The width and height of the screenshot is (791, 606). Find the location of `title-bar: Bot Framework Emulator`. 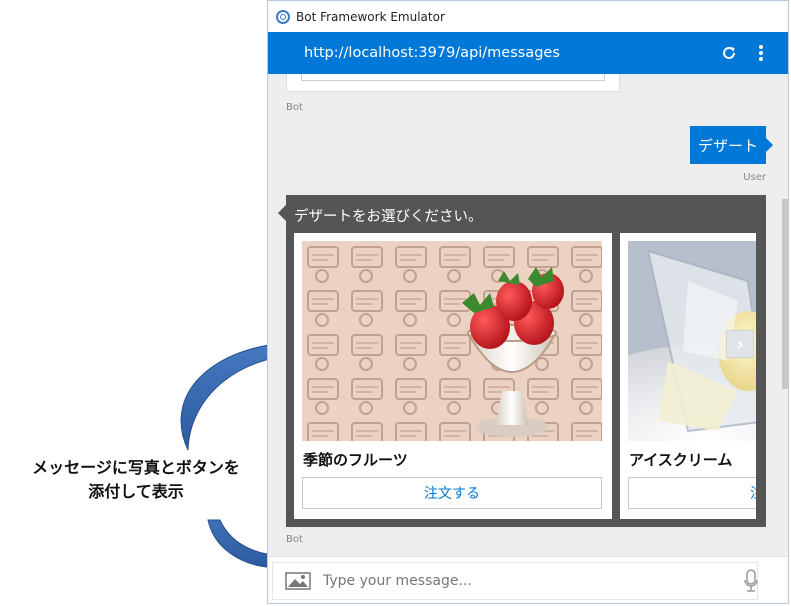

title-bar: Bot Framework Emulator is located at coordinates (528, 16).